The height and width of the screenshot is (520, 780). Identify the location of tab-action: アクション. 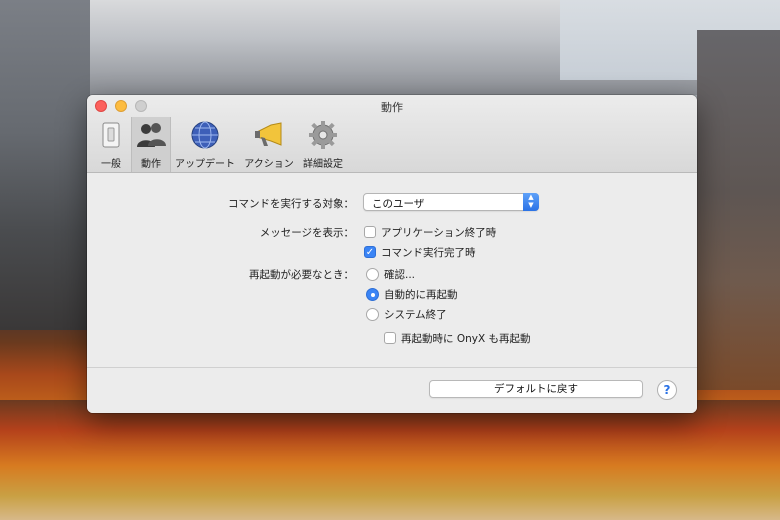
(269, 144).